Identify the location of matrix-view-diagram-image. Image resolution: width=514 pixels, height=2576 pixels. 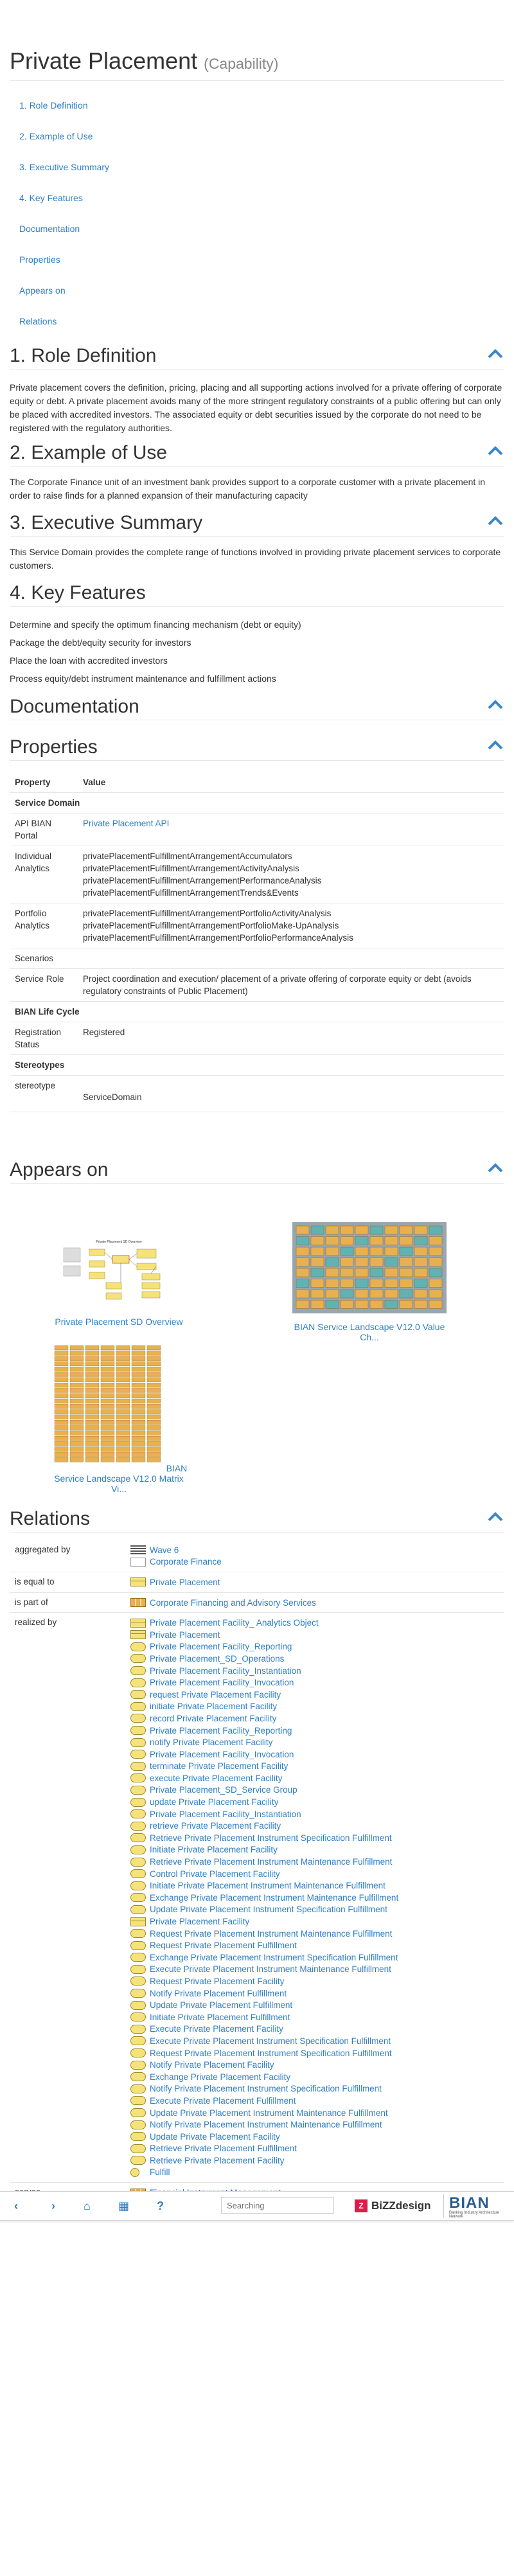
(107, 1404).